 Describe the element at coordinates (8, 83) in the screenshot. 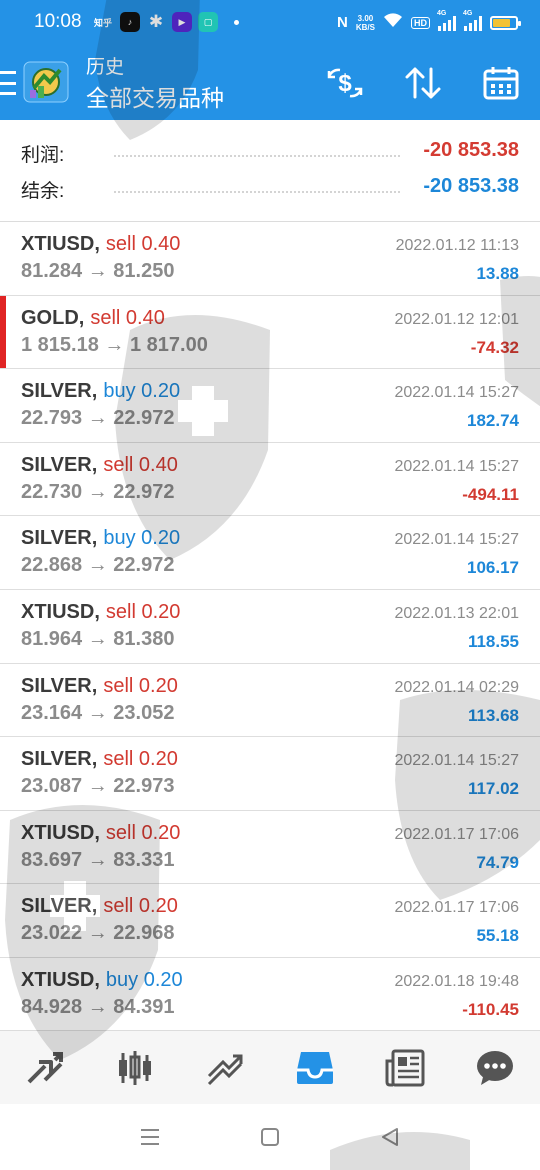

I see `menu-icon` at that location.